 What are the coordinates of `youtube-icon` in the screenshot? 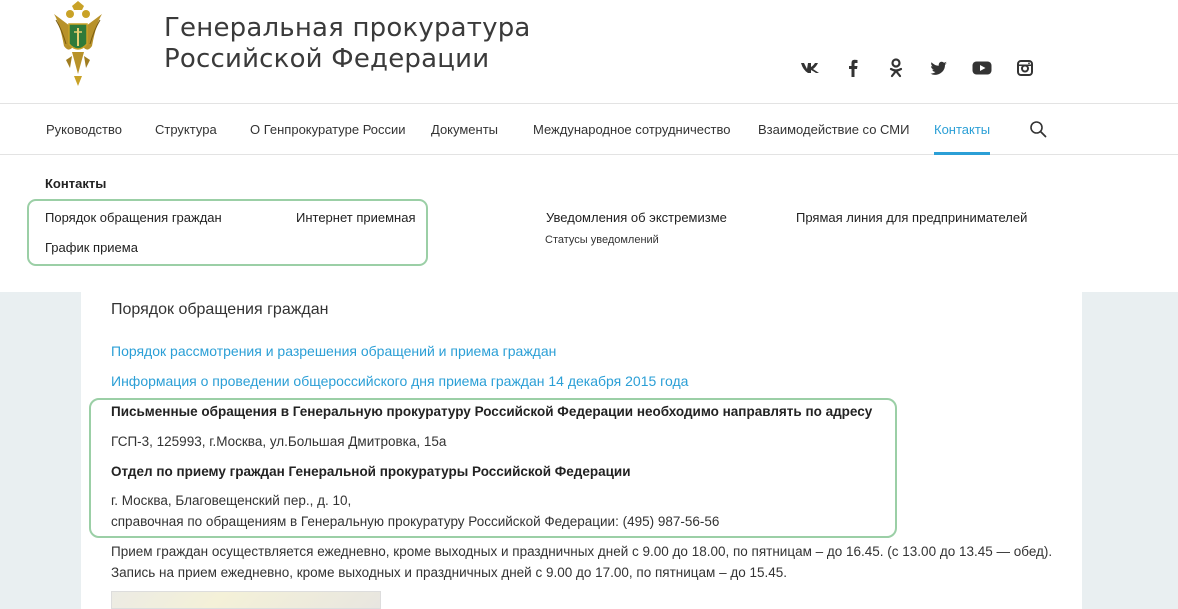 It's located at (982, 68).